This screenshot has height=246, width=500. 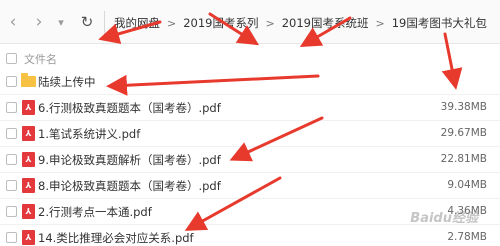 What do you see at coordinates (129, 108) in the screenshot?
I see `file-name: 6.行测极致真题题本（国考卷）.pdf` at bounding box center [129, 108].